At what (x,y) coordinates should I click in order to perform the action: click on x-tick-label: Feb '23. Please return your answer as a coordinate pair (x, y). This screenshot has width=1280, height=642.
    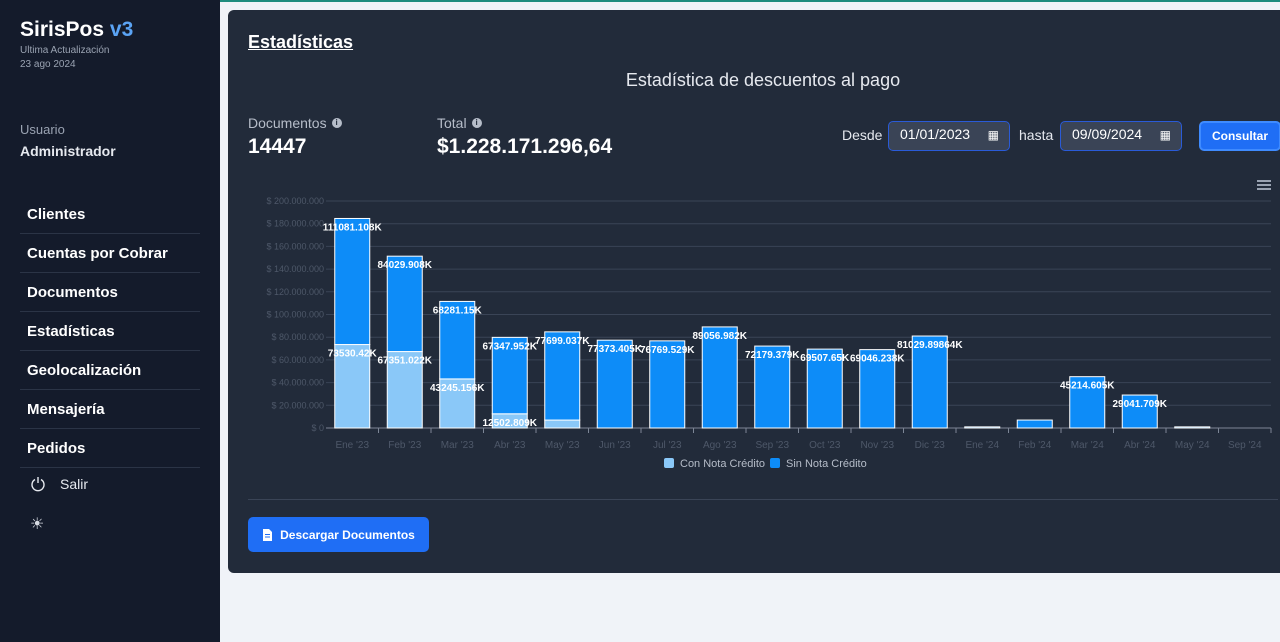
    Looking at the image, I should click on (404, 445).